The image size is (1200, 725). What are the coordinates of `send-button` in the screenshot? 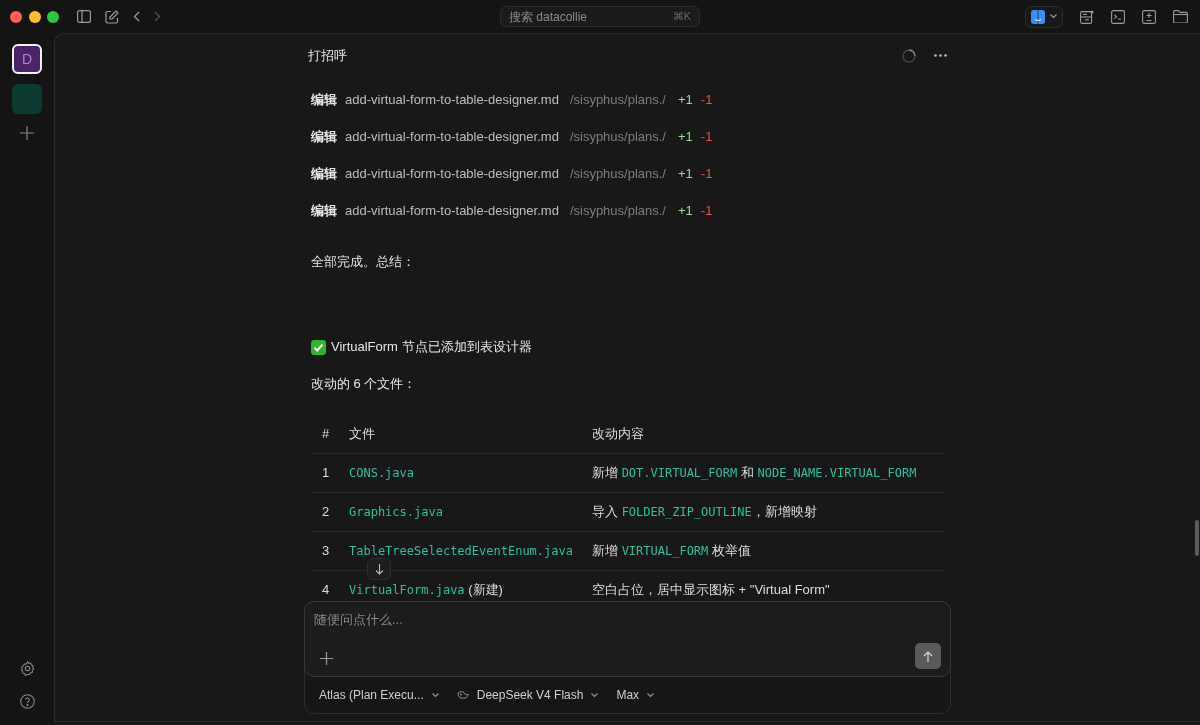 It's located at (928, 656).